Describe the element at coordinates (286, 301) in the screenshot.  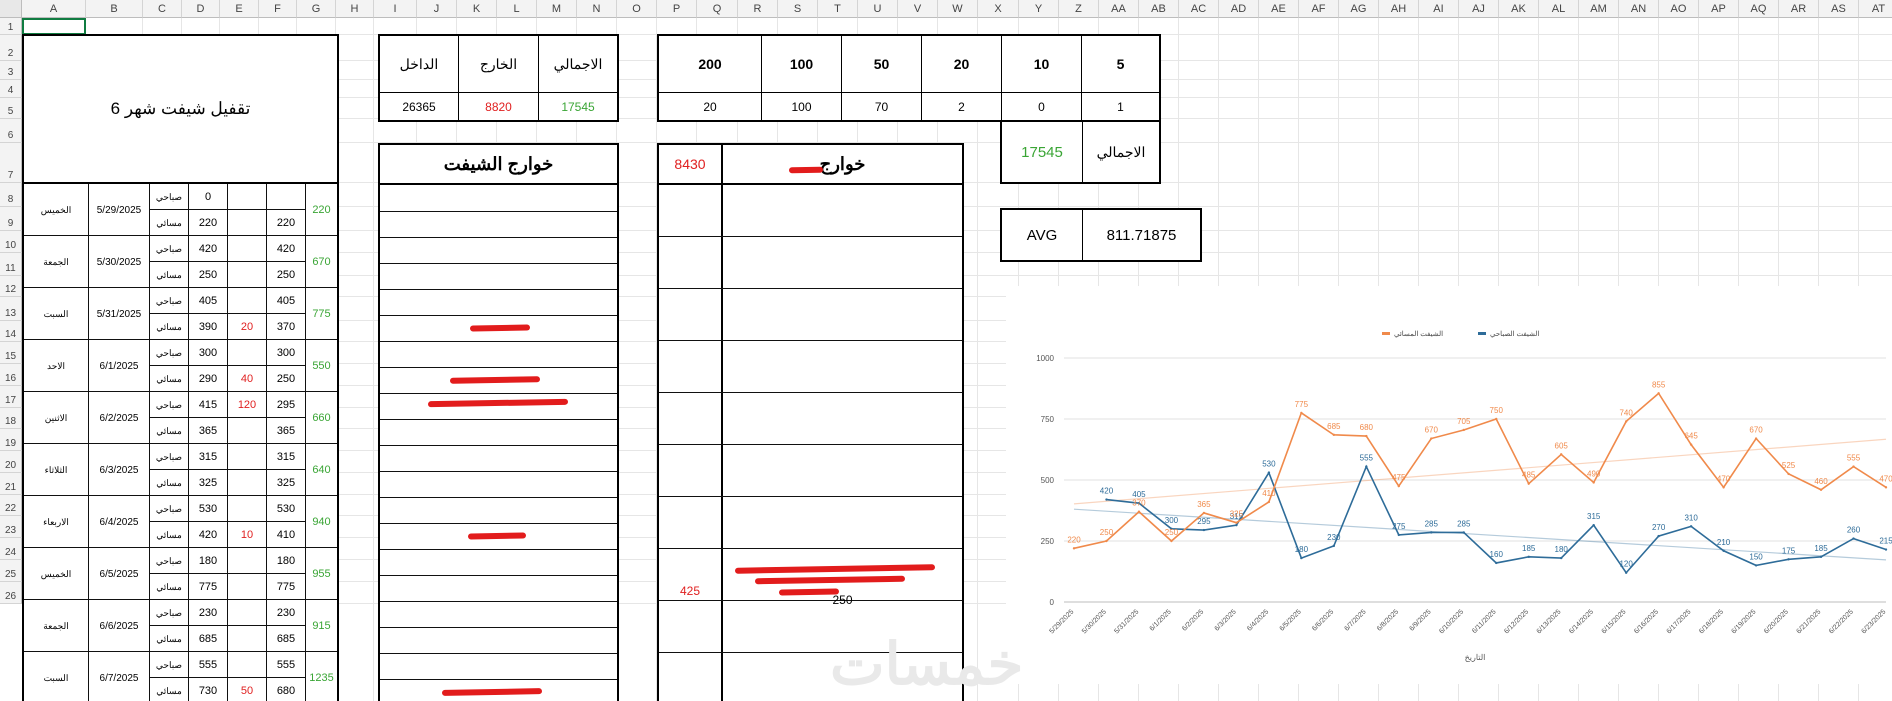
I see `shift-net: 405` at that location.